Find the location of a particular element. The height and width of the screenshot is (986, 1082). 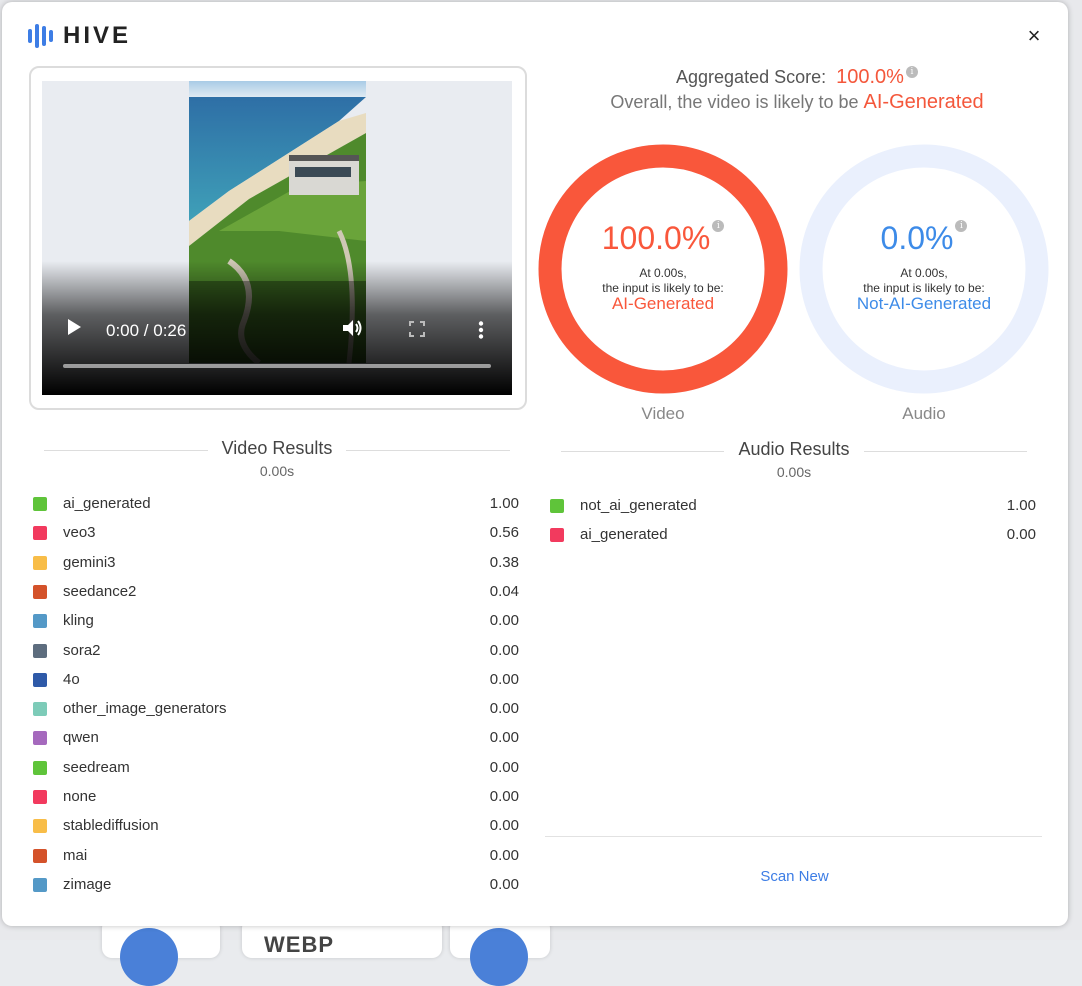

result-row: gemini3 0.38 is located at coordinates (276, 563).